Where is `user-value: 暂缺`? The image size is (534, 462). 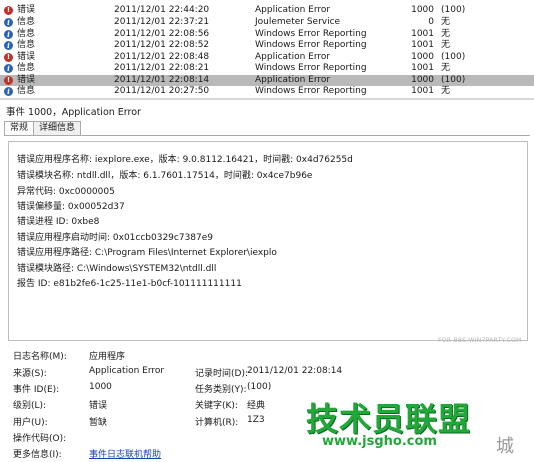
user-value: 暂缺 is located at coordinates (98, 423).